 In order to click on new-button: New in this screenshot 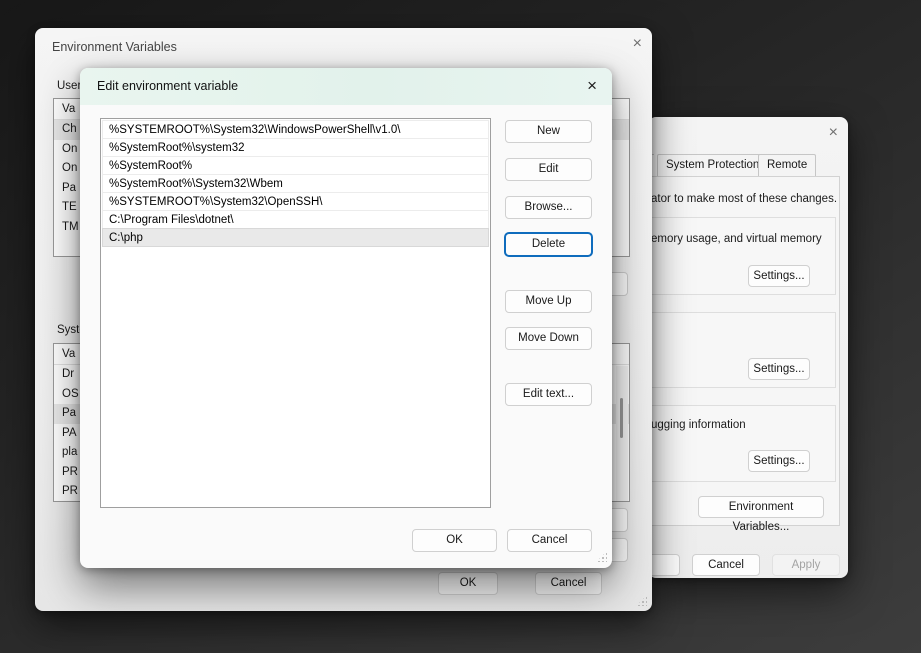, I will do `click(548, 131)`.